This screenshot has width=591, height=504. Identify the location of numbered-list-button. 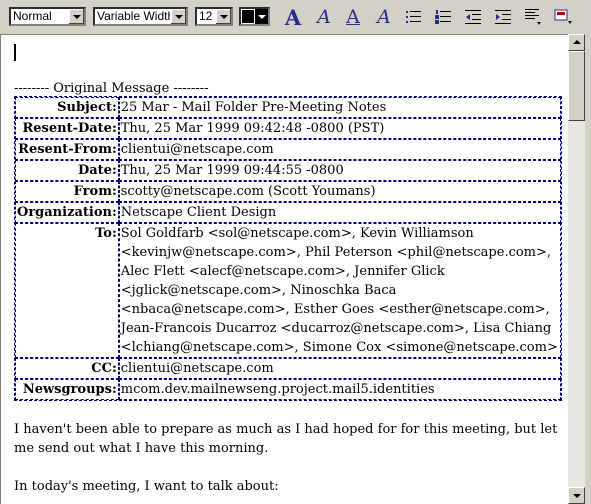
(444, 17).